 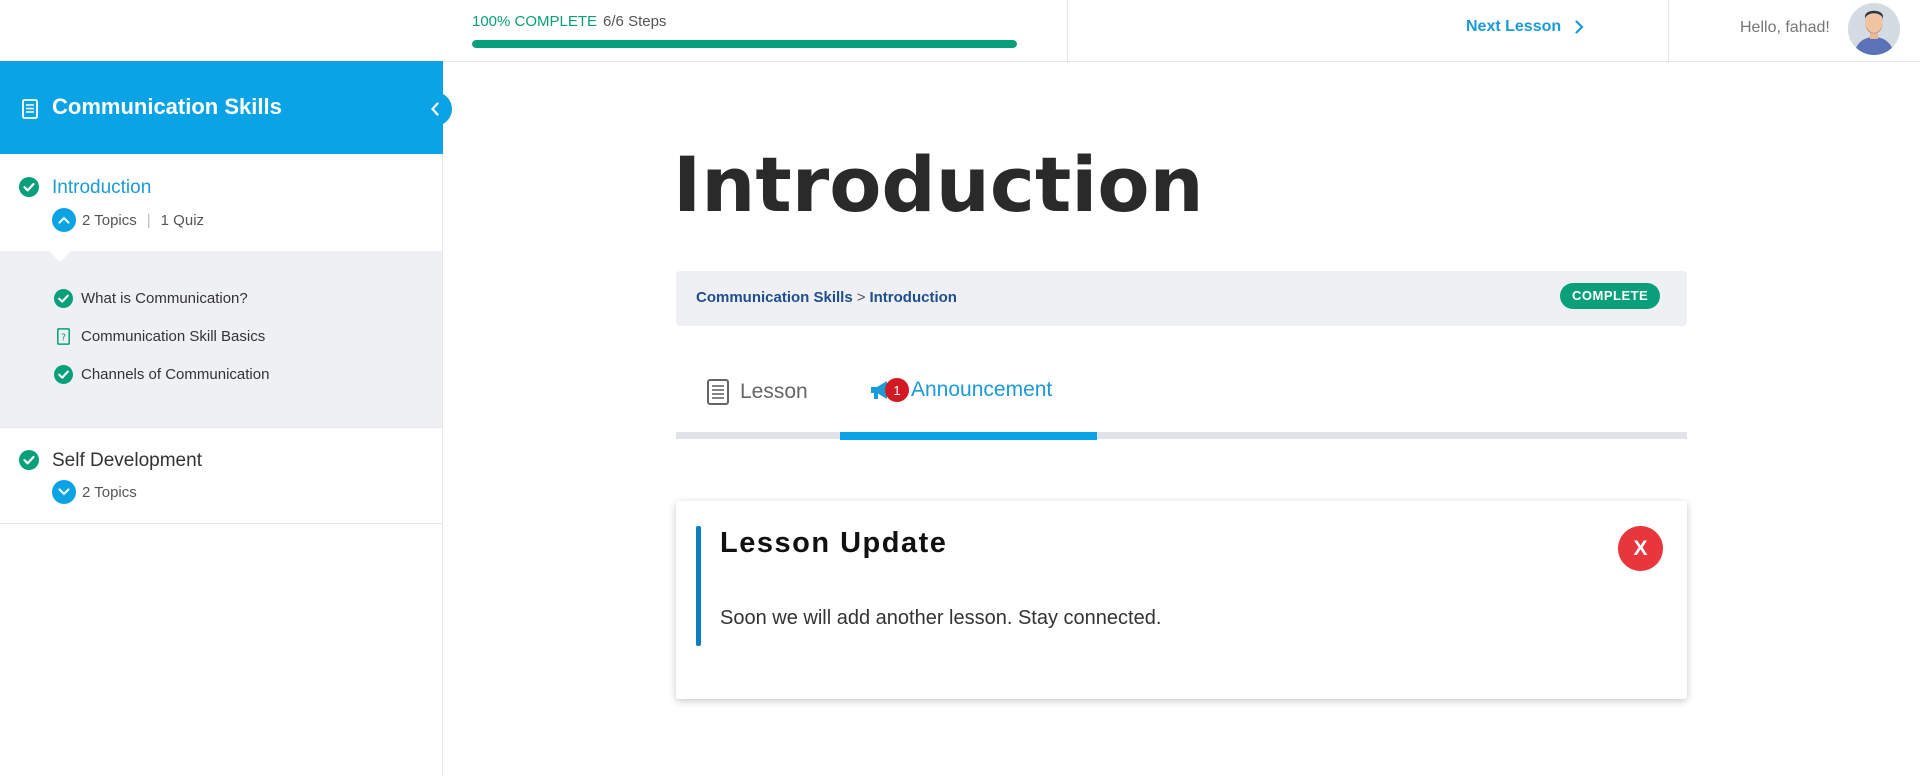 I want to click on lesson-meta: 2 Topics | 1 Quiz, so click(x=128, y=220).